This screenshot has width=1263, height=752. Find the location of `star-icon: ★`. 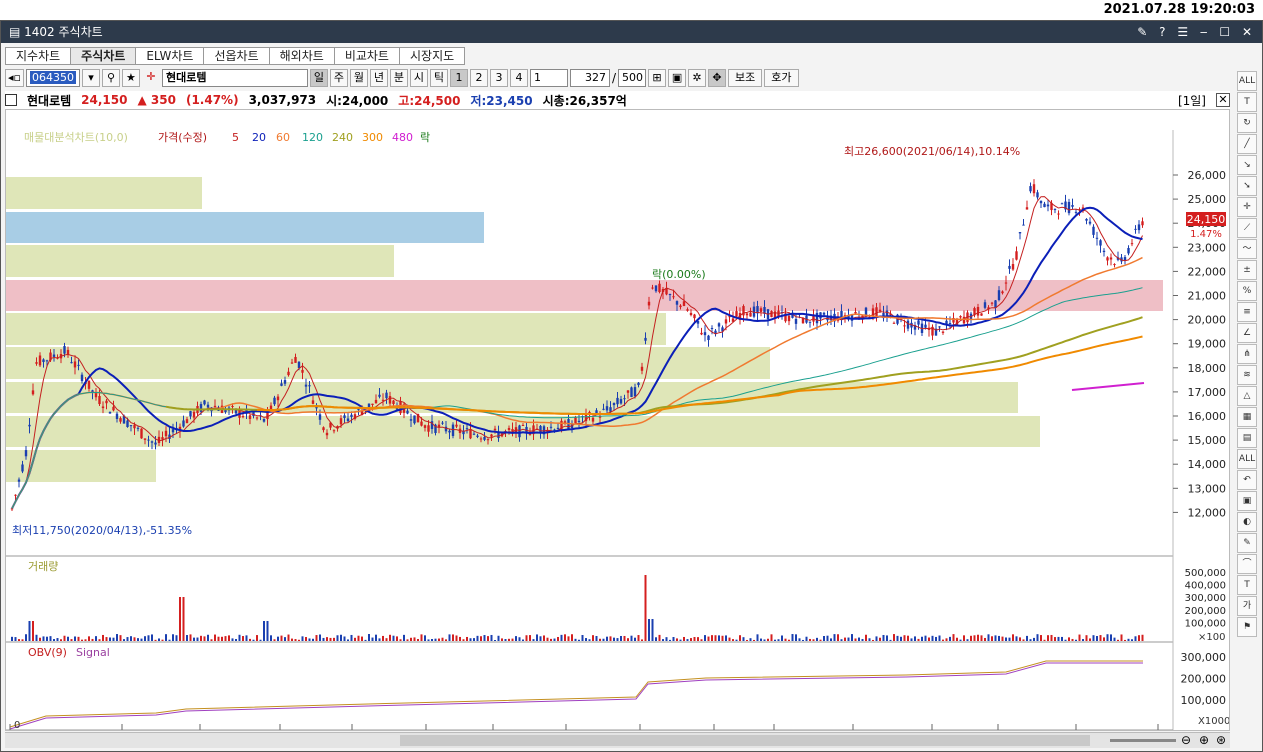

star-icon: ★ is located at coordinates (130, 78).